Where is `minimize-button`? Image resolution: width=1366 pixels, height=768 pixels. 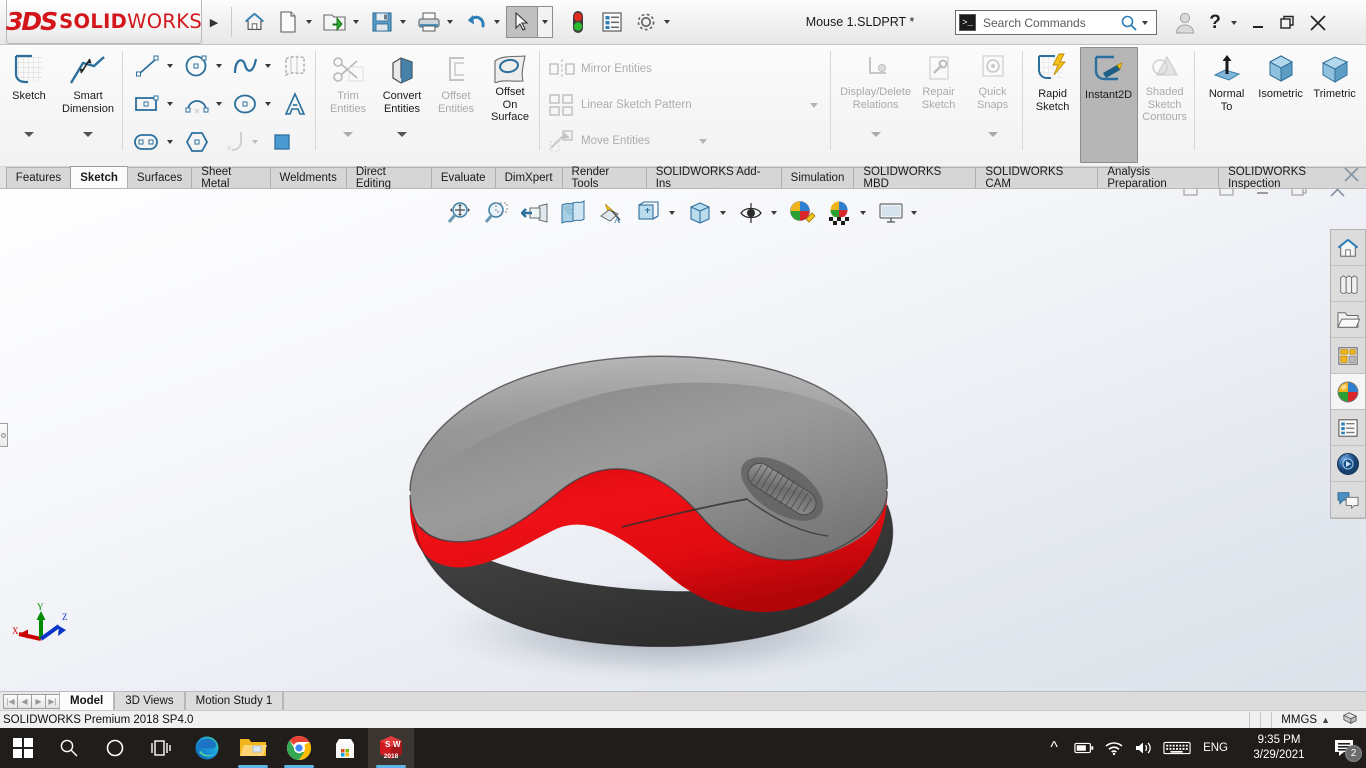
minimize-button is located at coordinates (1258, 23).